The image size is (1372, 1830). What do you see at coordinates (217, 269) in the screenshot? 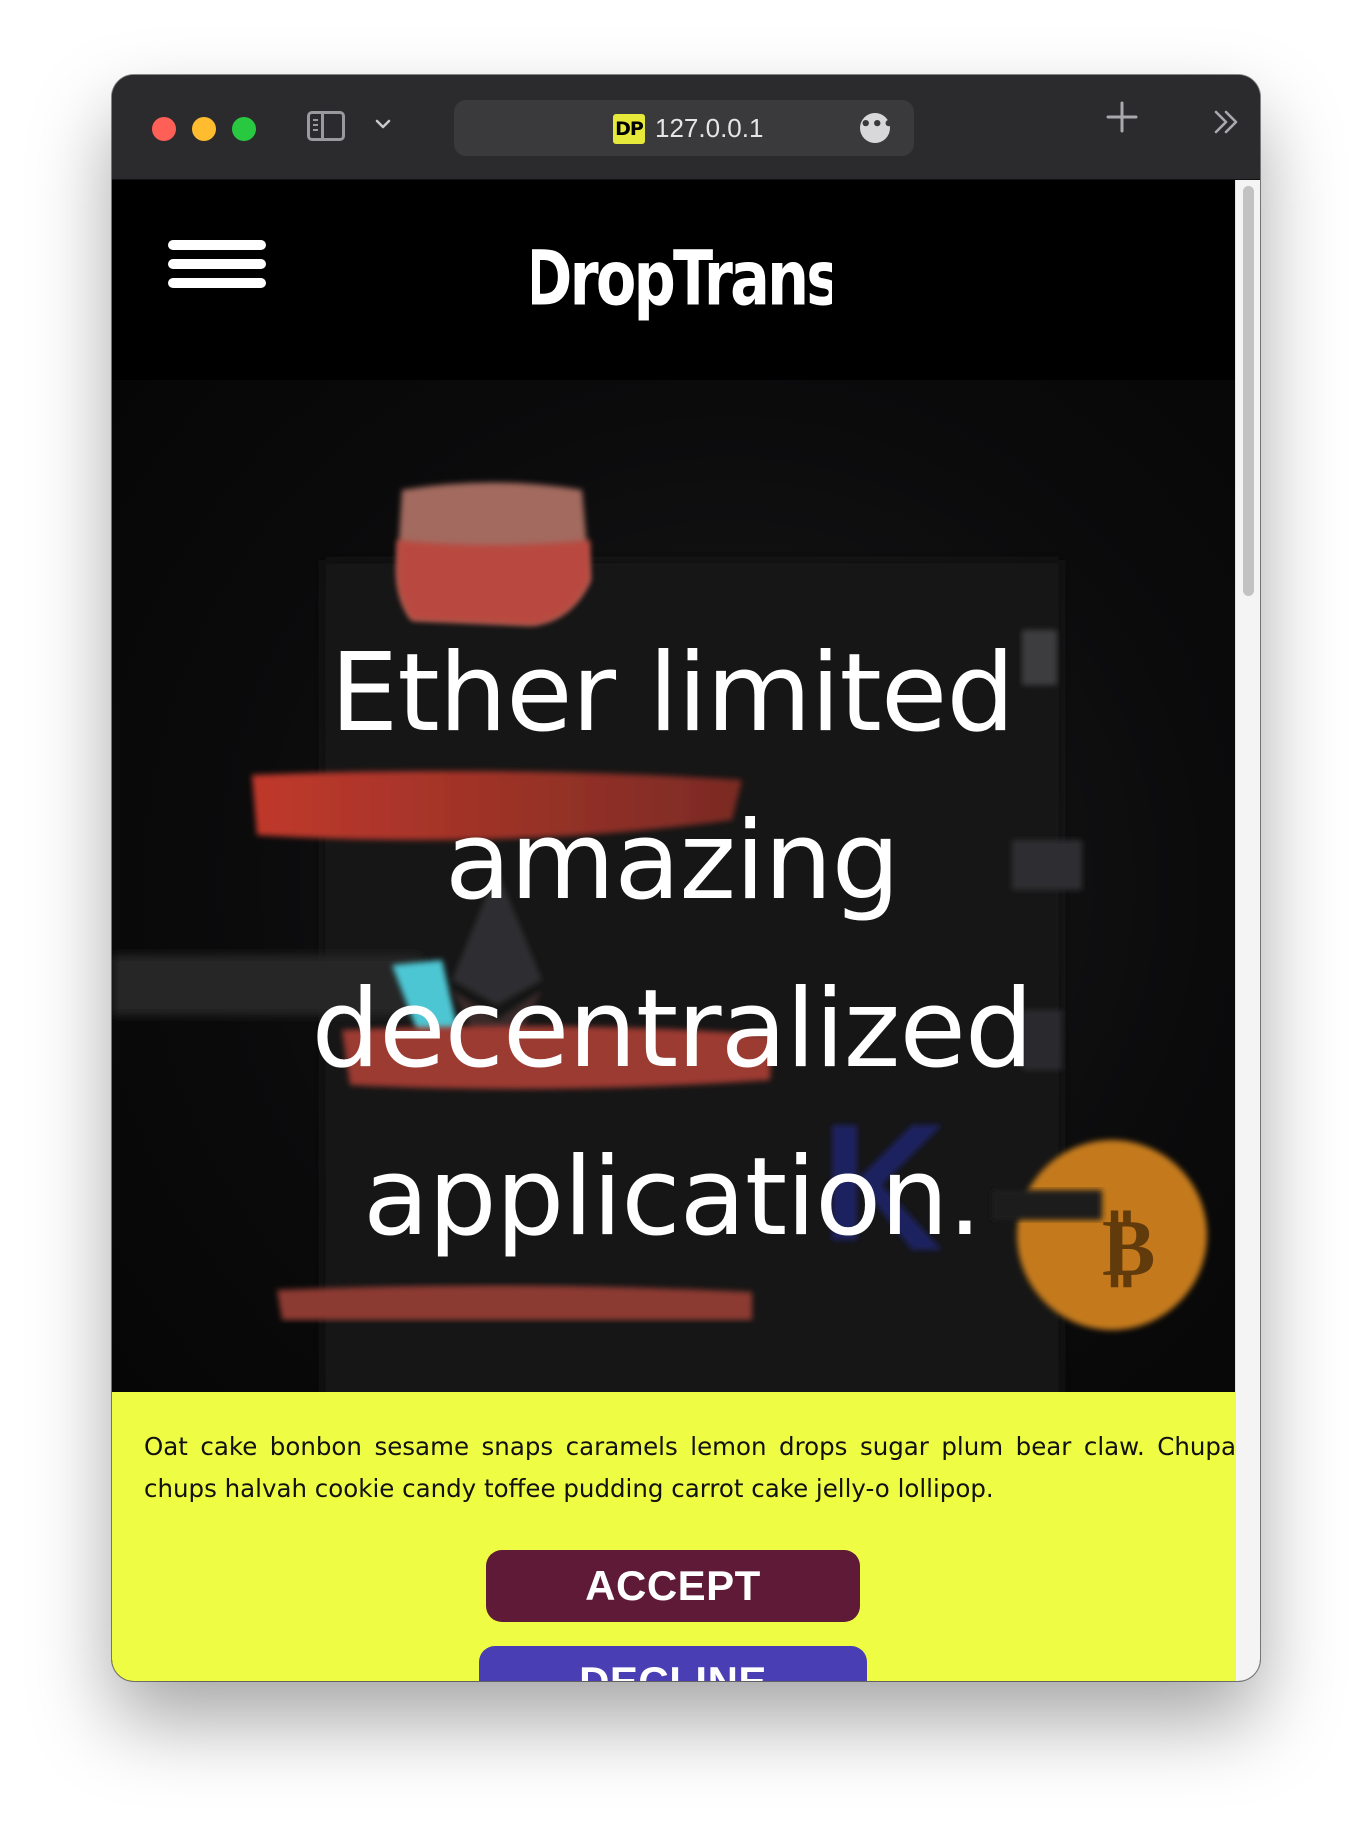
I see `hamburger-icon` at bounding box center [217, 269].